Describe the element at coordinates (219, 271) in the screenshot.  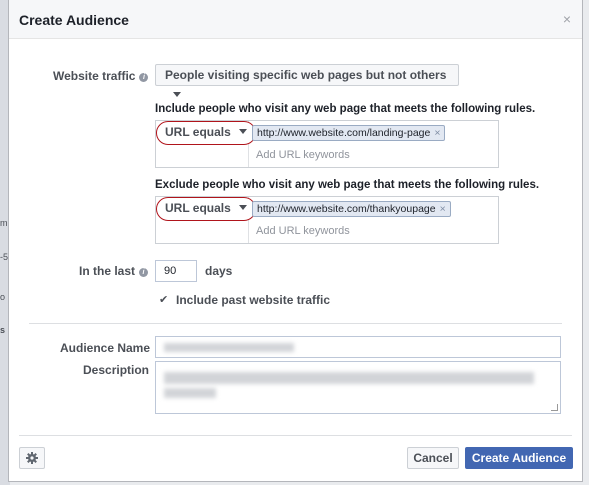
I see `days-label: days` at that location.